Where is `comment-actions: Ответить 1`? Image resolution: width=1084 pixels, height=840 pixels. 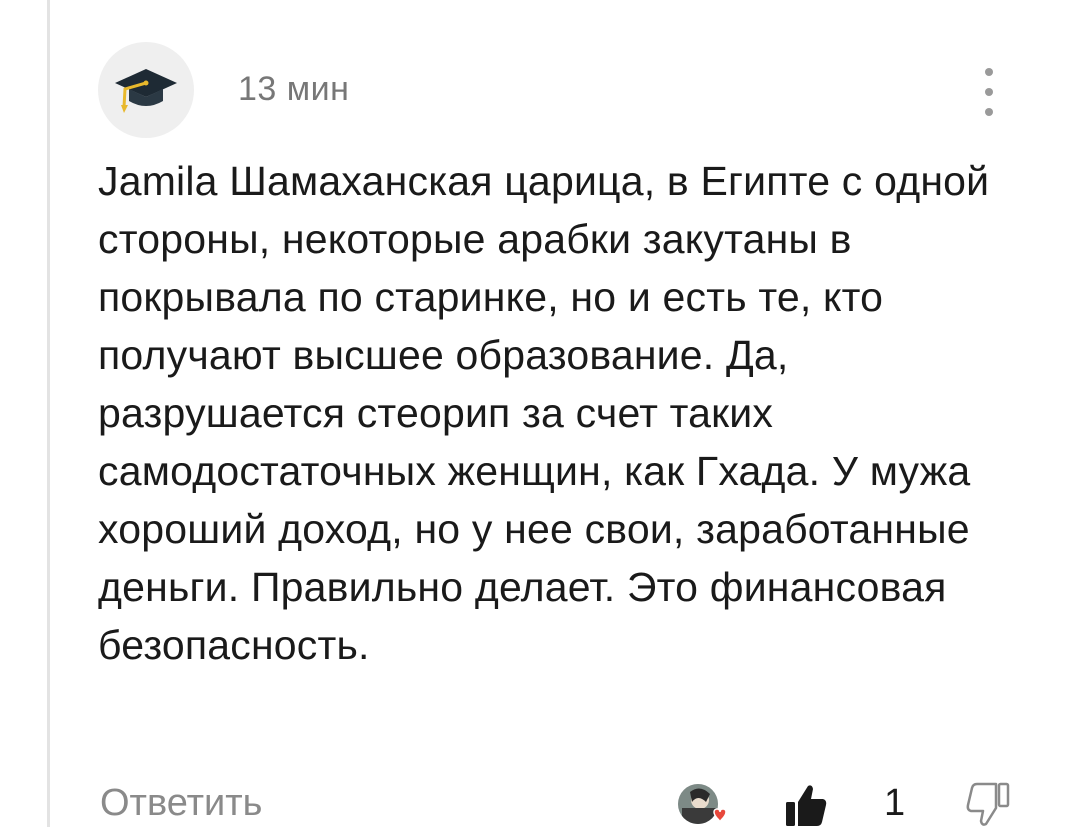
comment-actions: Ответить 1 is located at coordinates (563, 805).